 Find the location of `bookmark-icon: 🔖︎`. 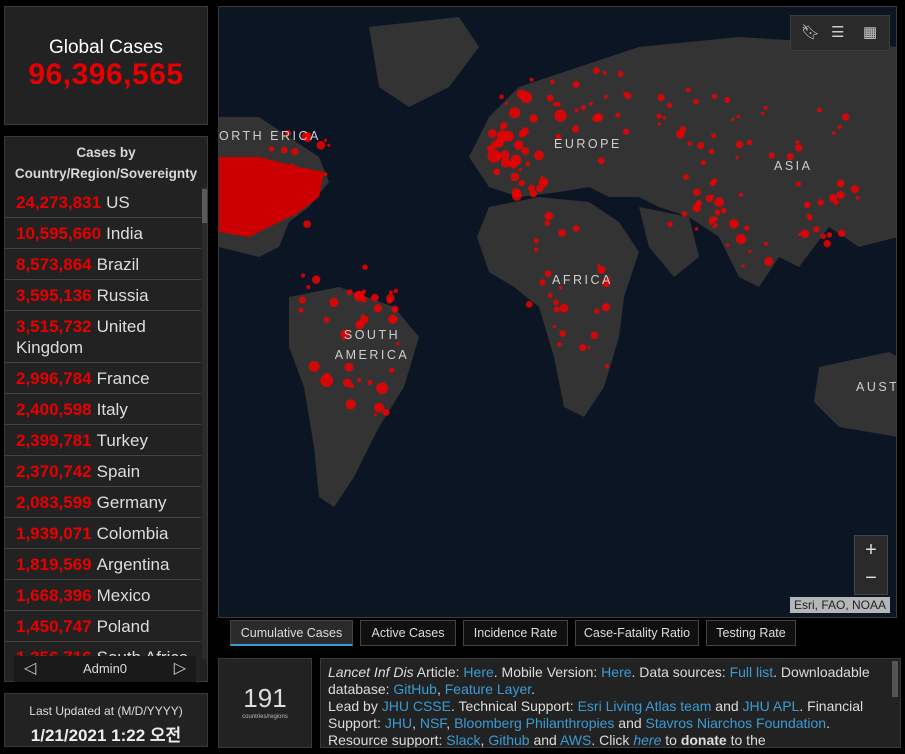

bookmark-icon: 🔖︎ is located at coordinates (810, 32).